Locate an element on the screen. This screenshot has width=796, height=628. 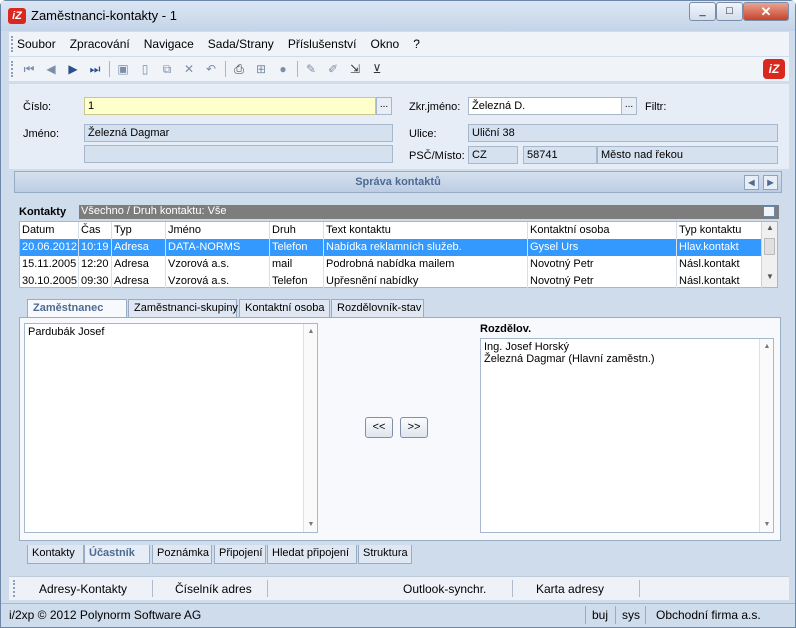
table-scrollbar: ▲ ▼ is located at coordinates (769, 254).